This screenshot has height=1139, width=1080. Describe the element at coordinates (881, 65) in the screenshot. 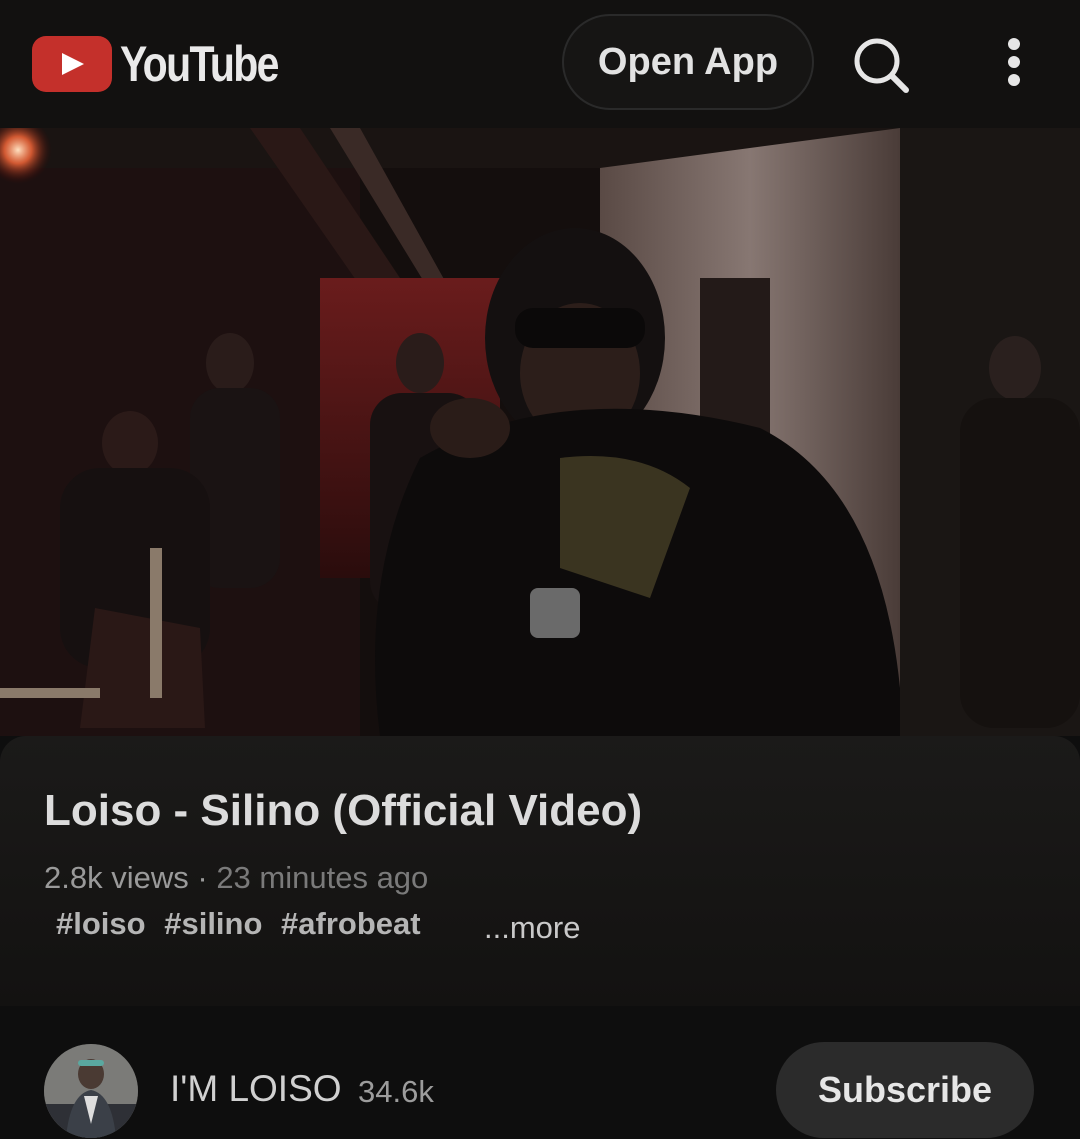

I see `search-icon` at that location.